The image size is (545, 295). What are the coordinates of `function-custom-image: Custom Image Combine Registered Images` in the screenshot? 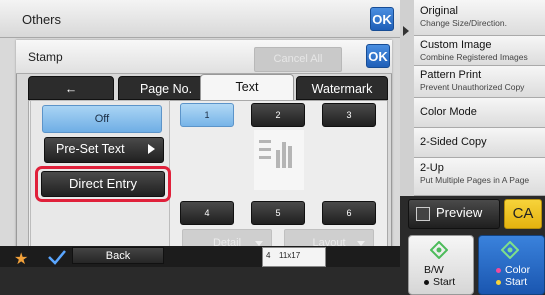 It's located at (479, 51).